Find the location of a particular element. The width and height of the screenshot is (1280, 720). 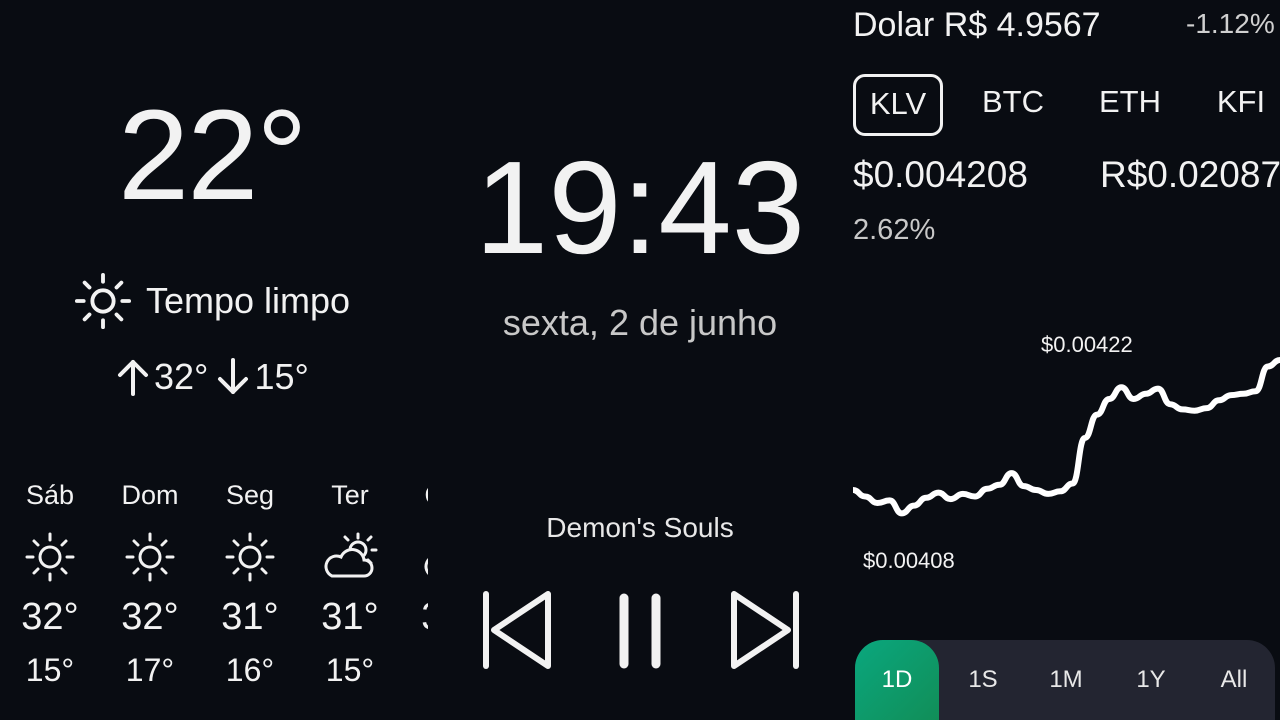

low-temperature: 15° is located at coordinates (281, 376).